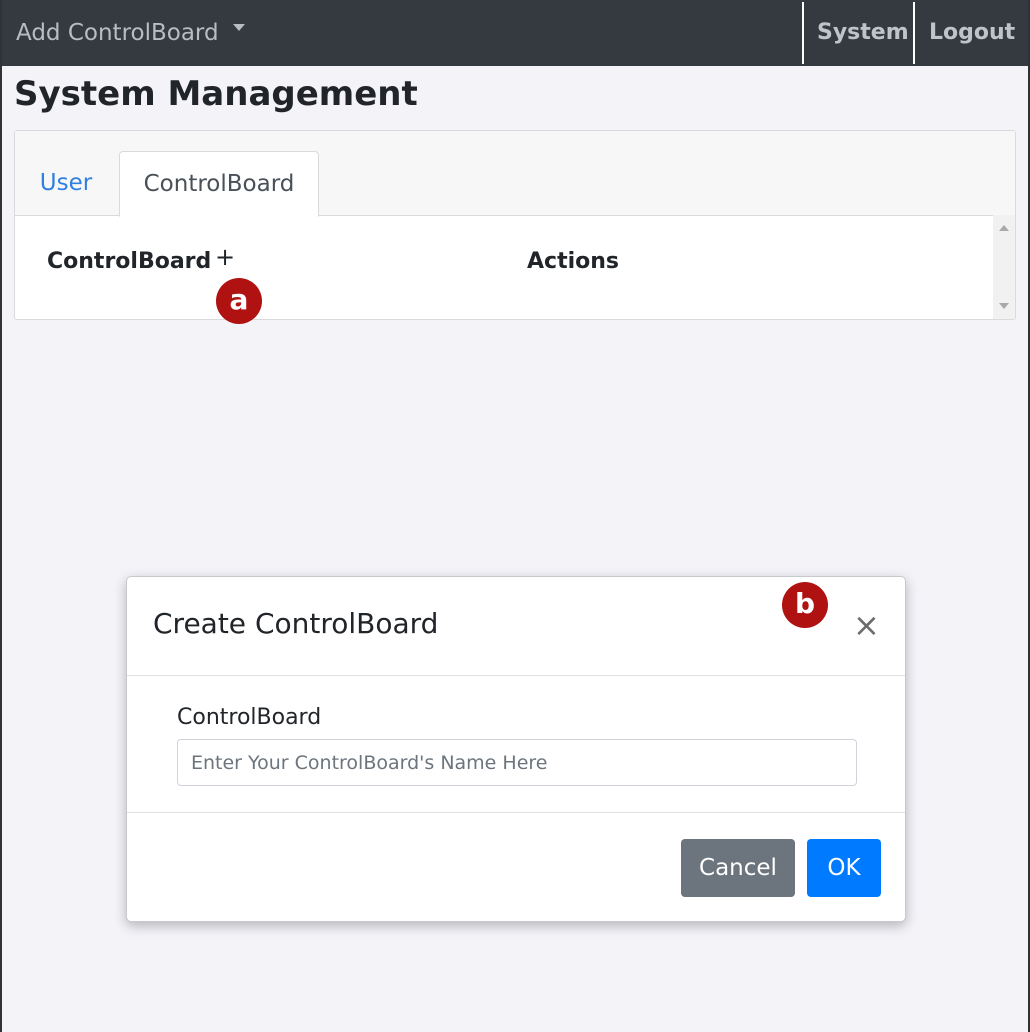  I want to click on cancel-button: Cancel, so click(738, 868).